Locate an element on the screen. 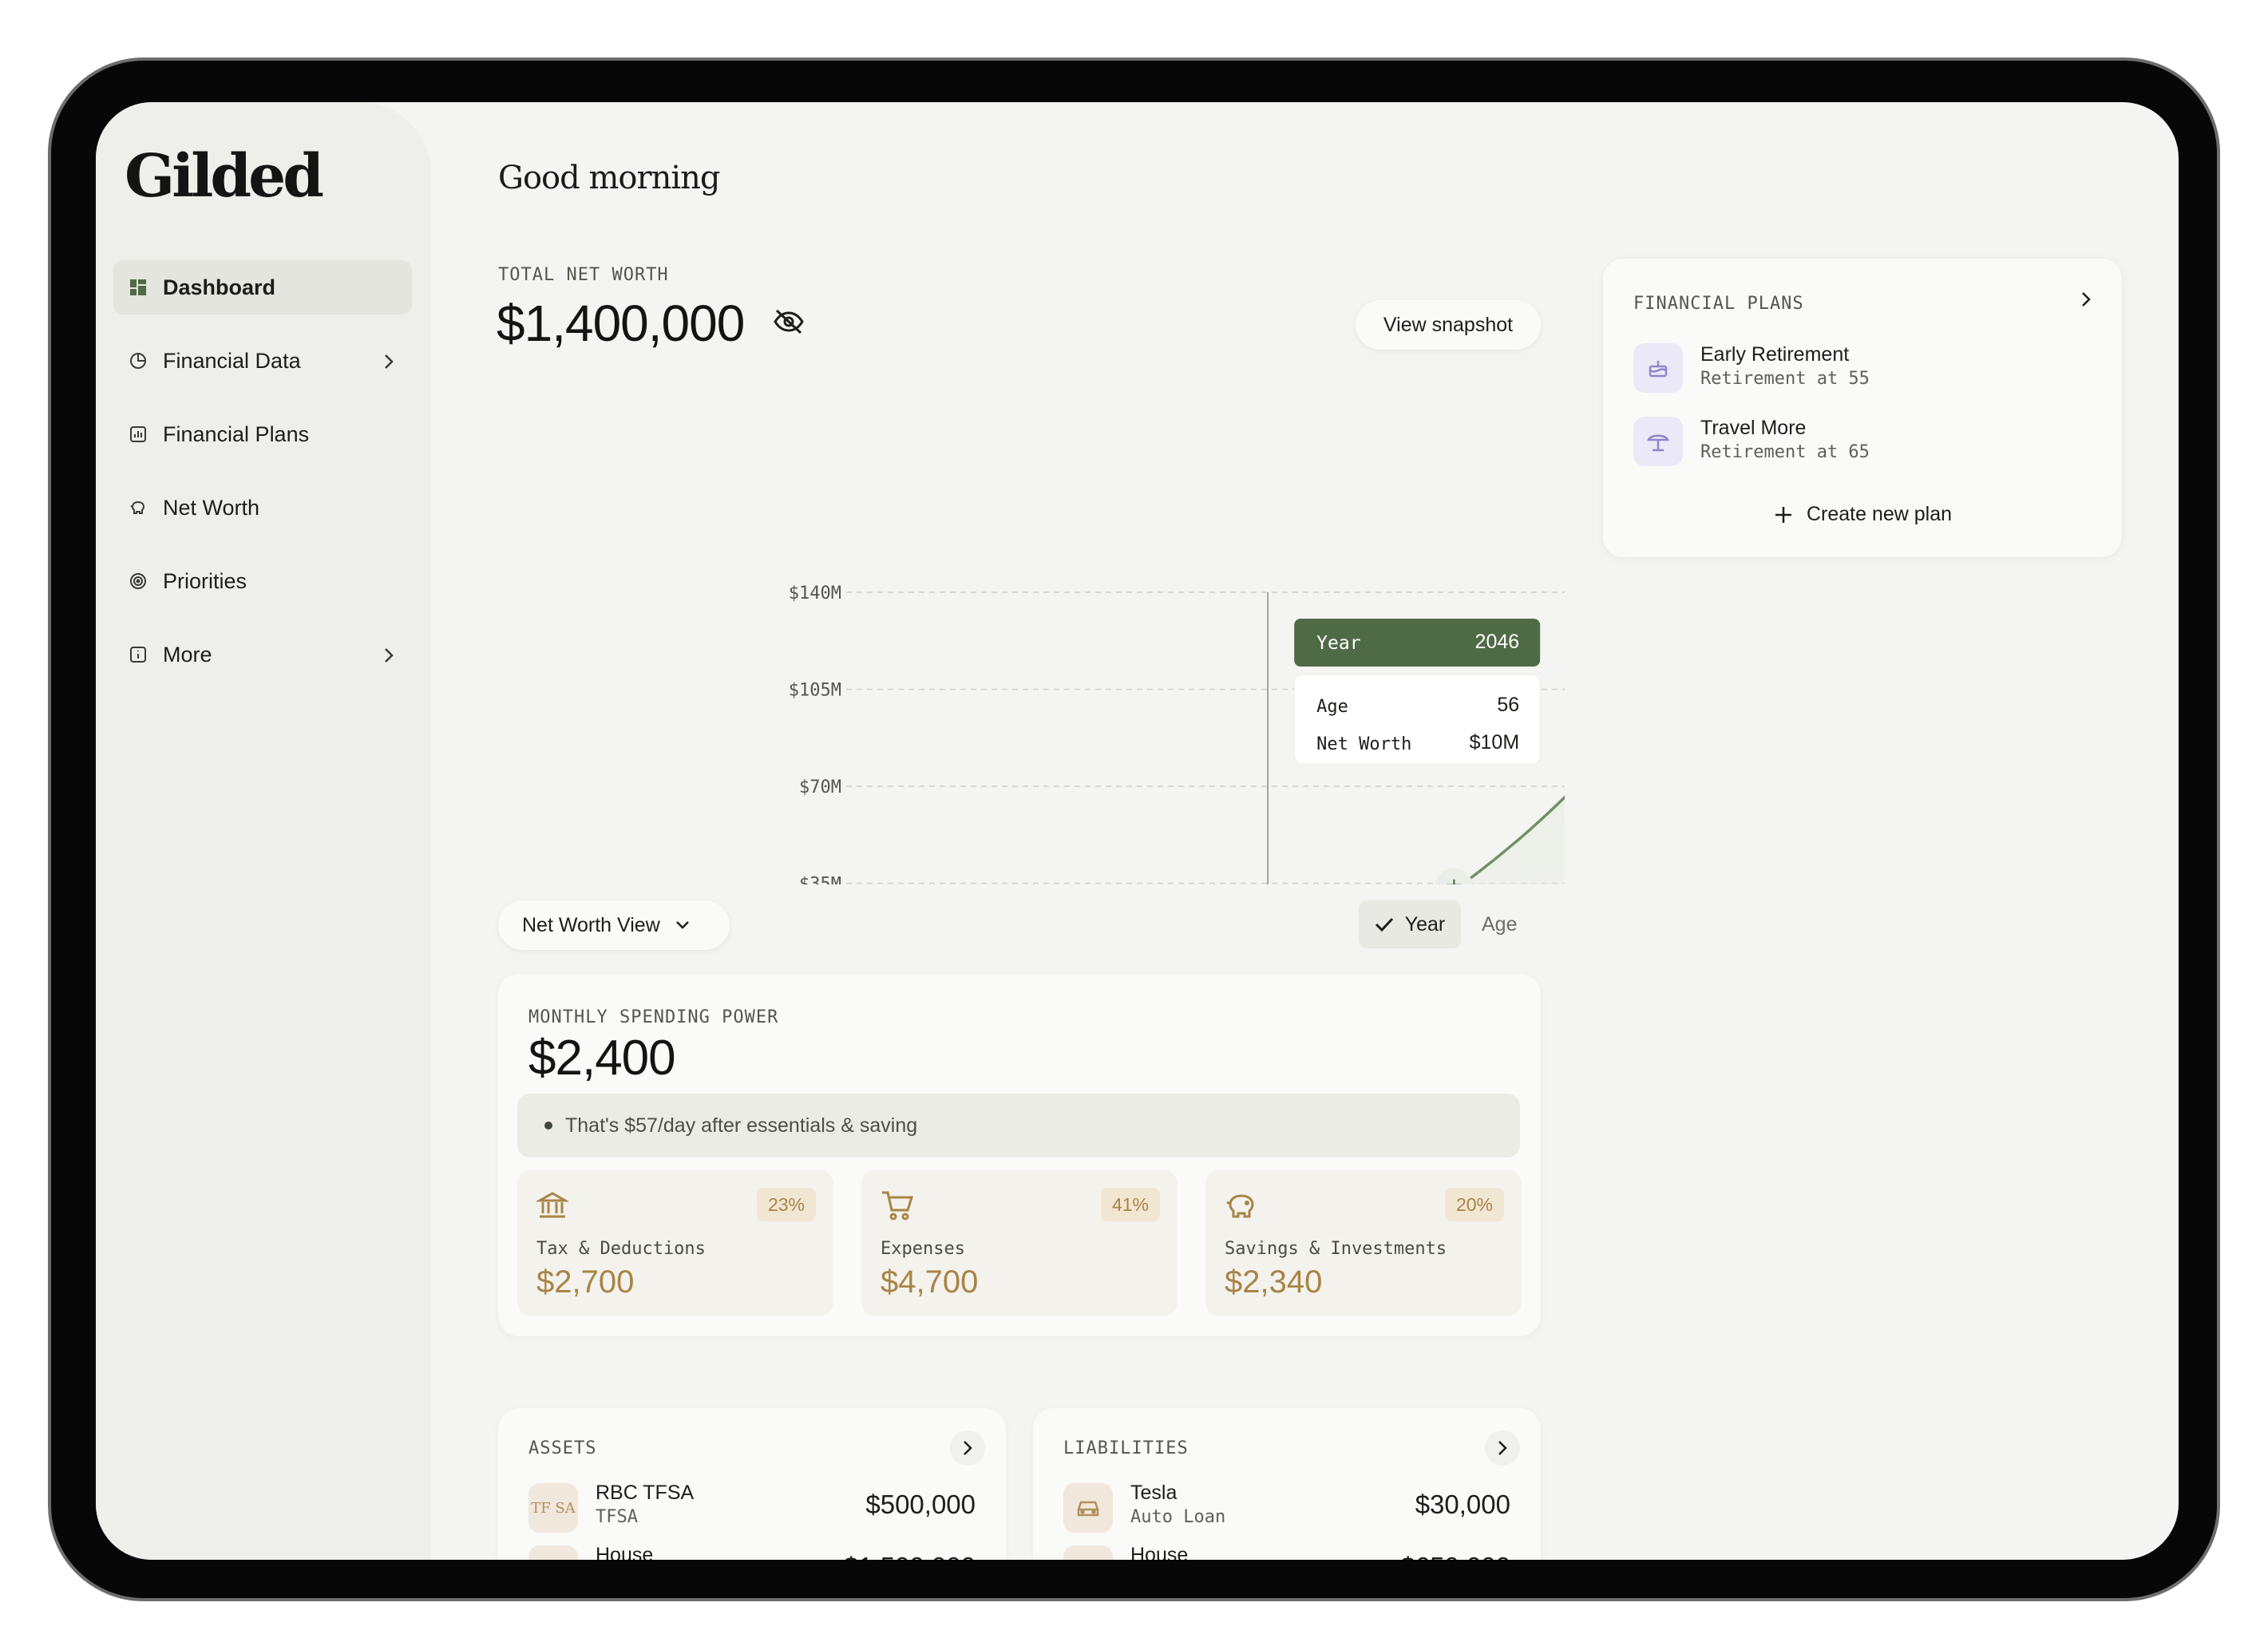 This screenshot has height=1638, width=2268. liability-row: Tesla Auto Loan $30,000 is located at coordinates (1286, 1509).